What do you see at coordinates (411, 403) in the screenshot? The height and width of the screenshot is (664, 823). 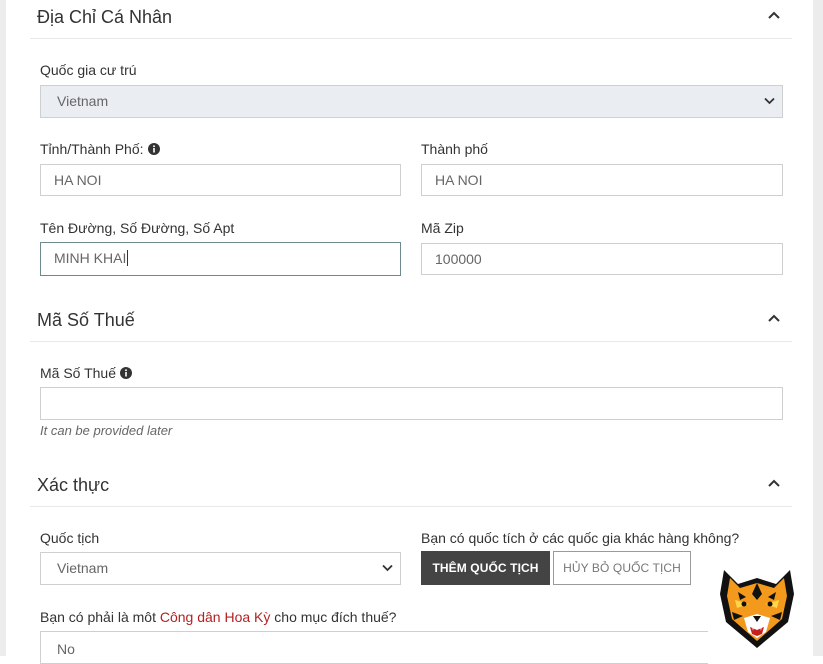 I see `tax-input` at bounding box center [411, 403].